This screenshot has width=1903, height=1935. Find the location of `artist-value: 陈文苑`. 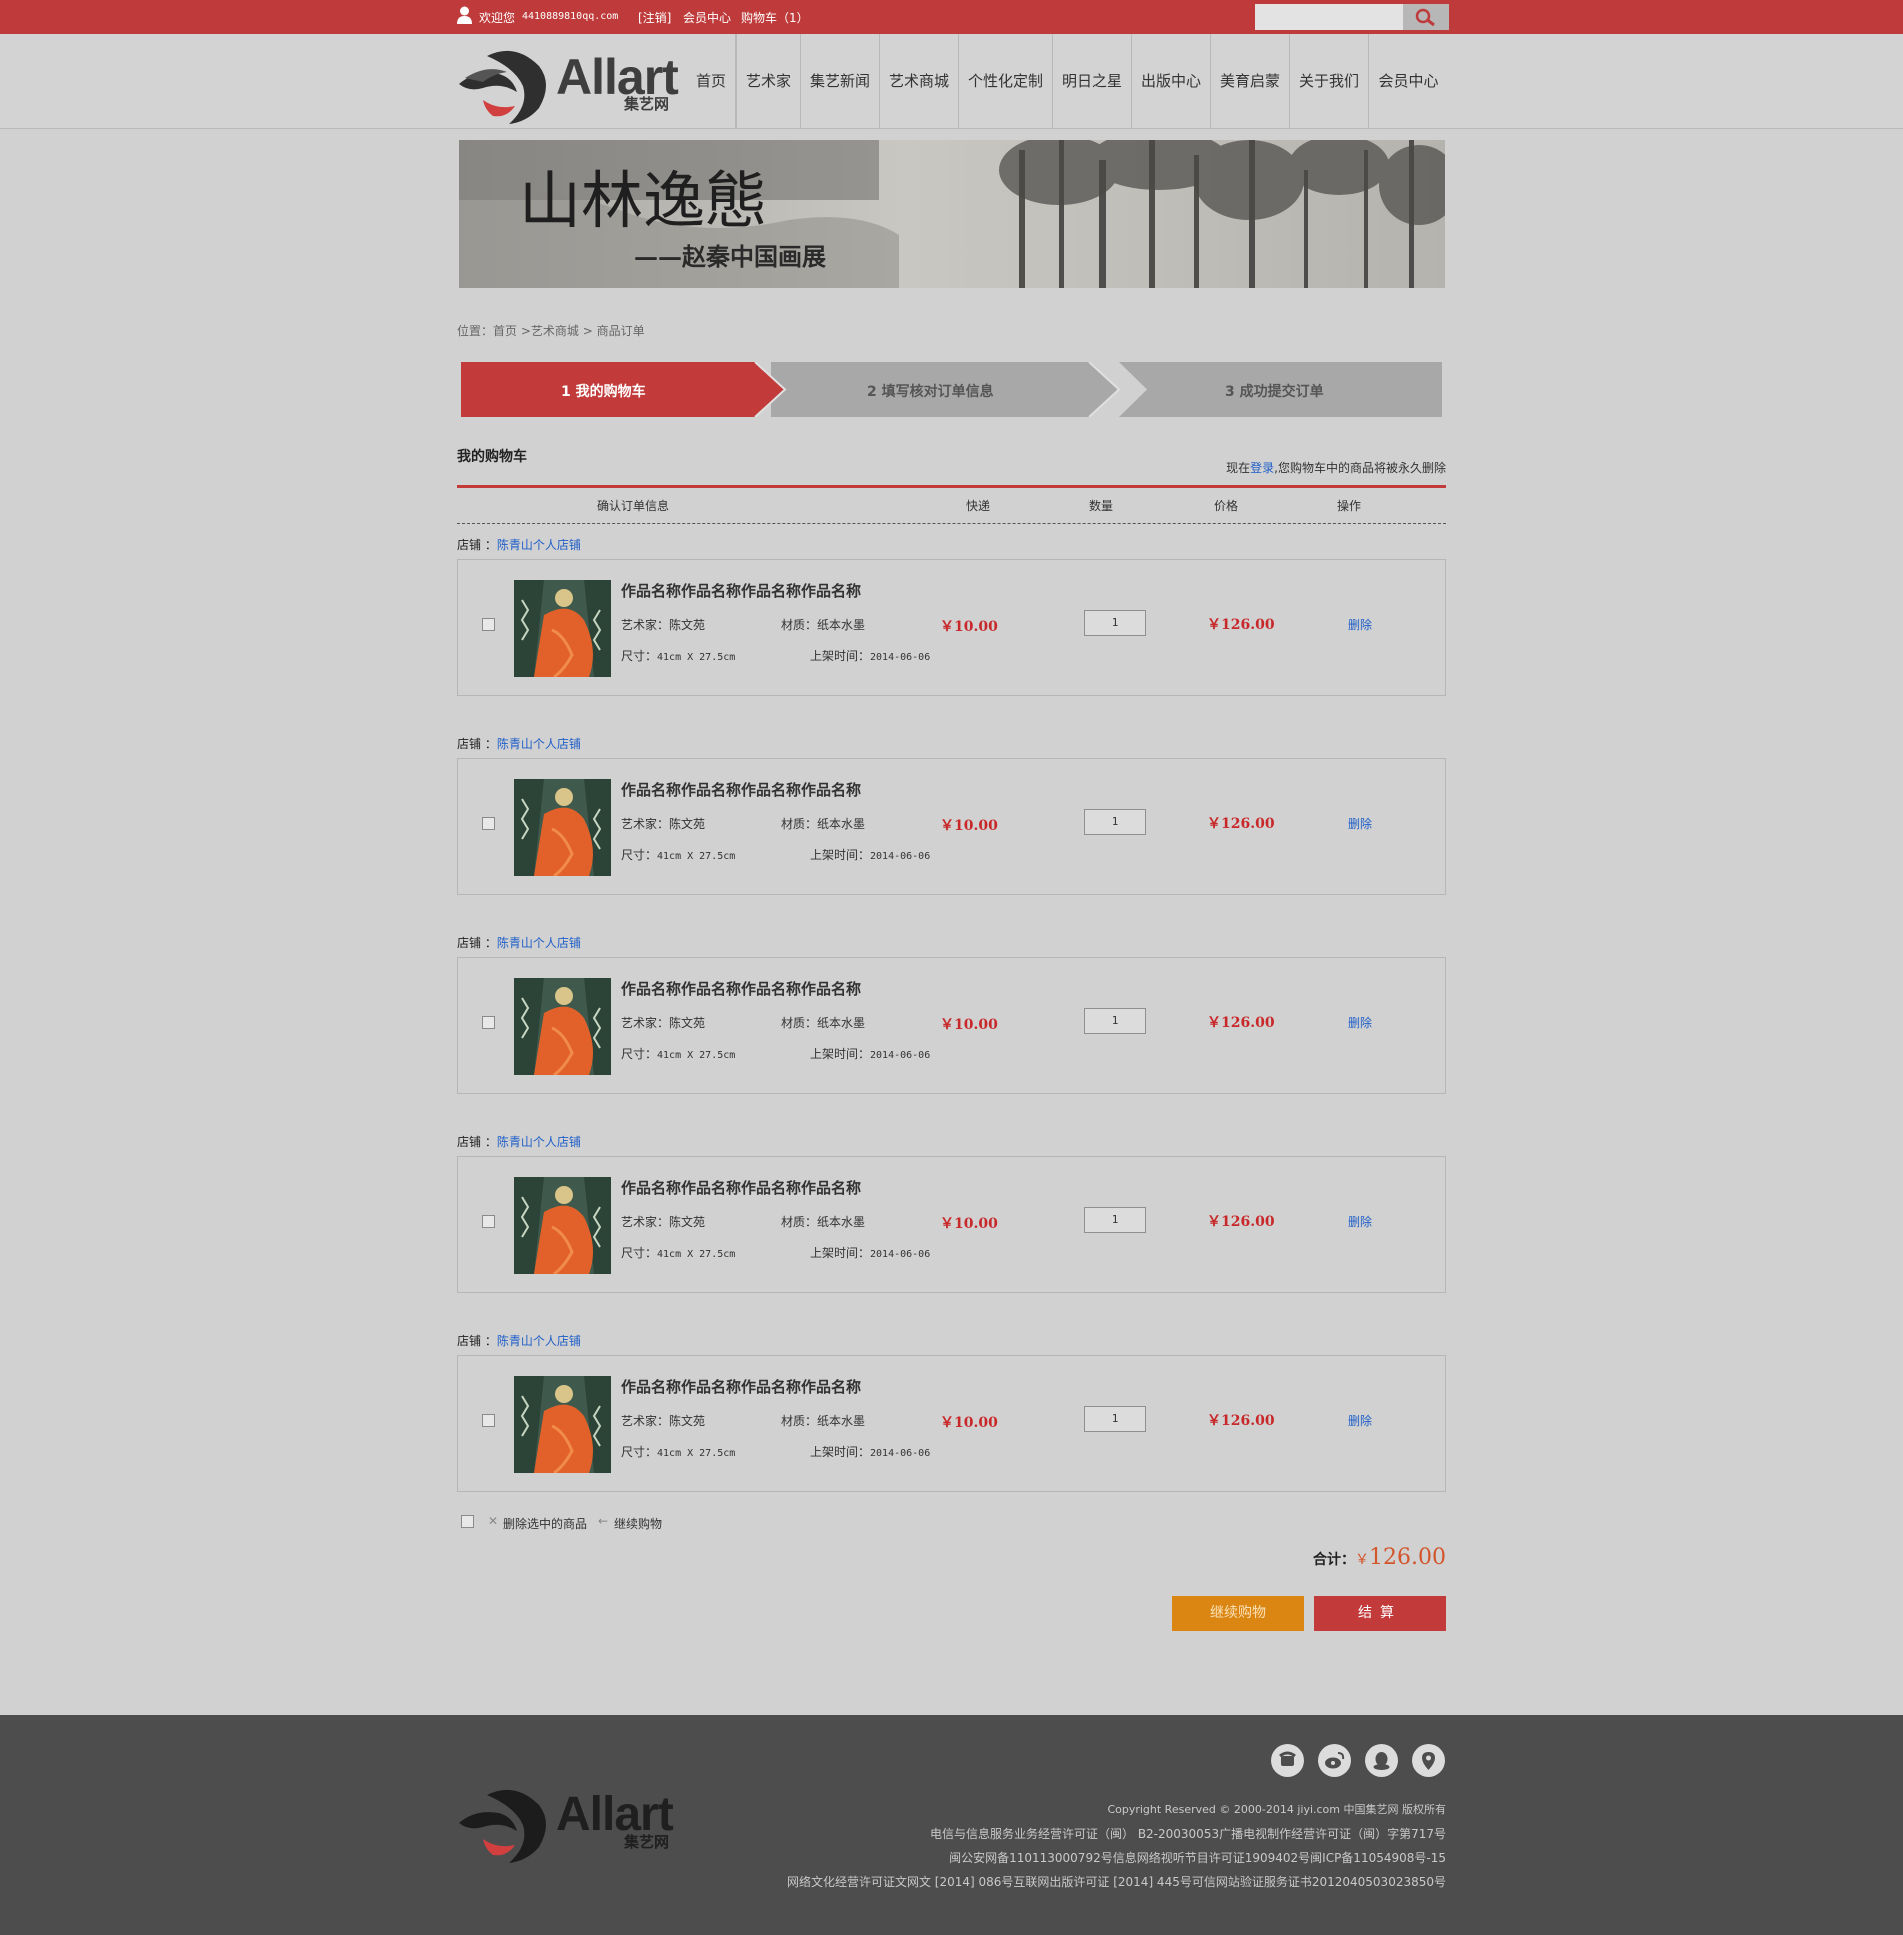

artist-value: 陈文苑 is located at coordinates (687, 625).